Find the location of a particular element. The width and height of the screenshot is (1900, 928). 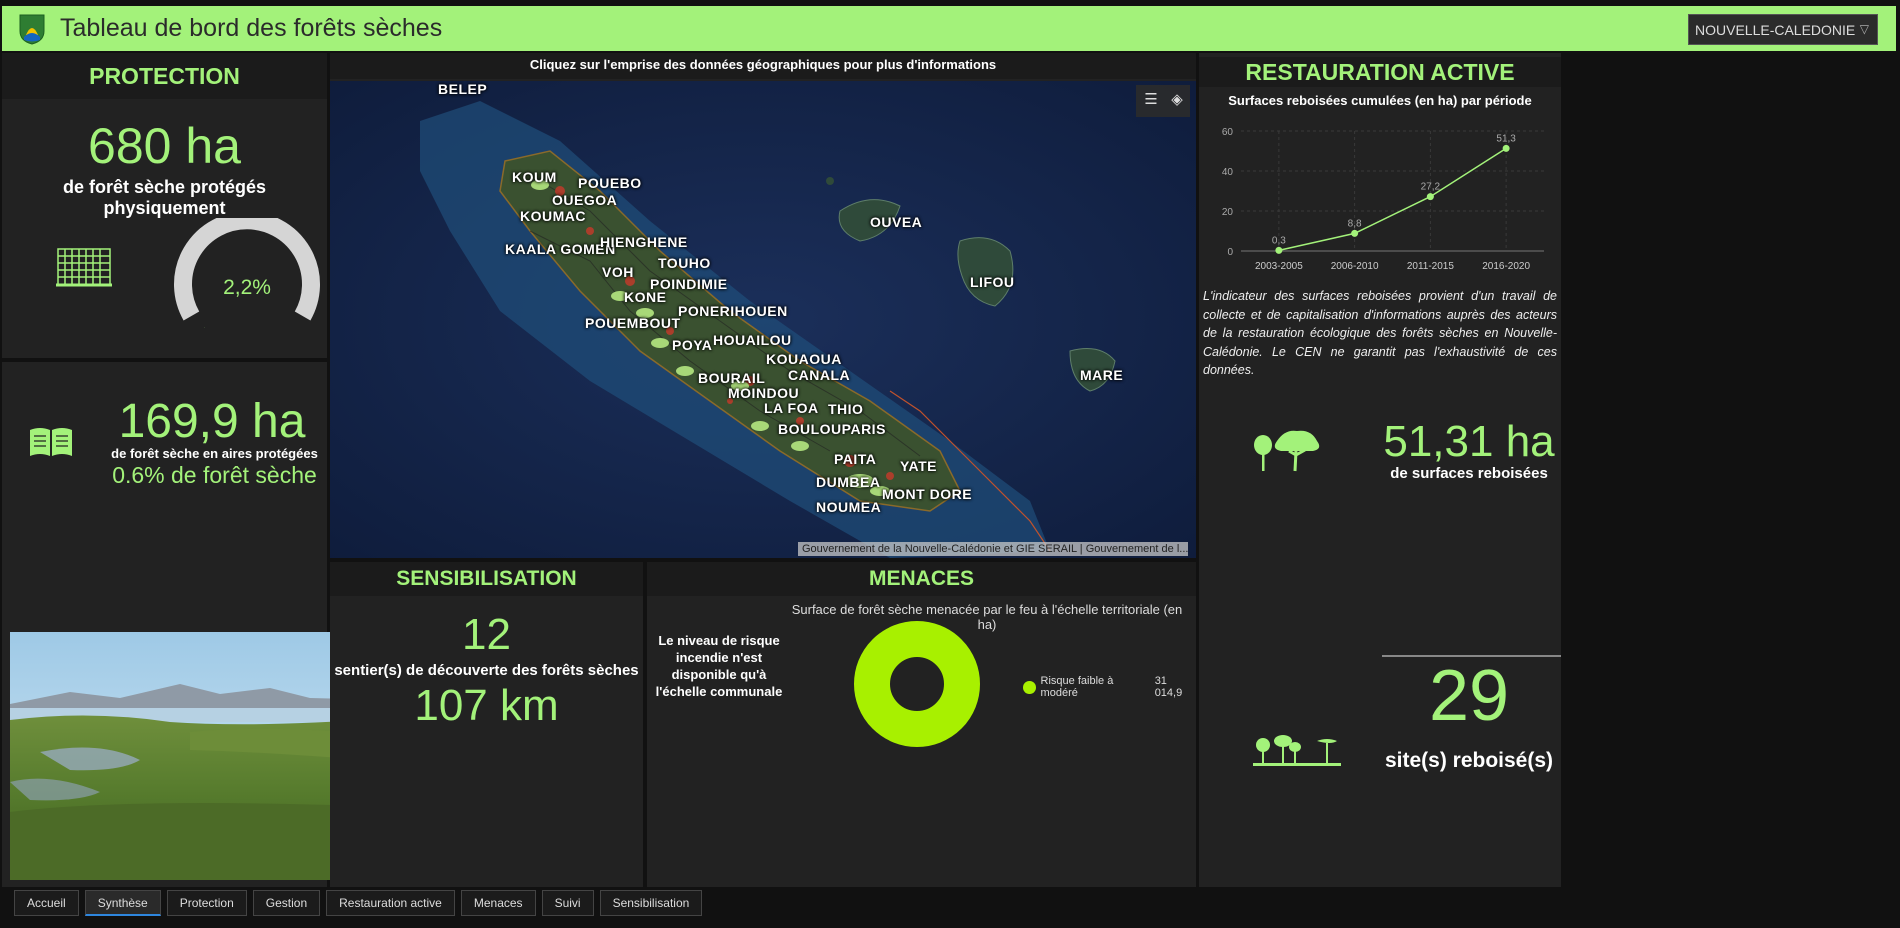

data-label: 27,2 is located at coordinates (1431, 187).